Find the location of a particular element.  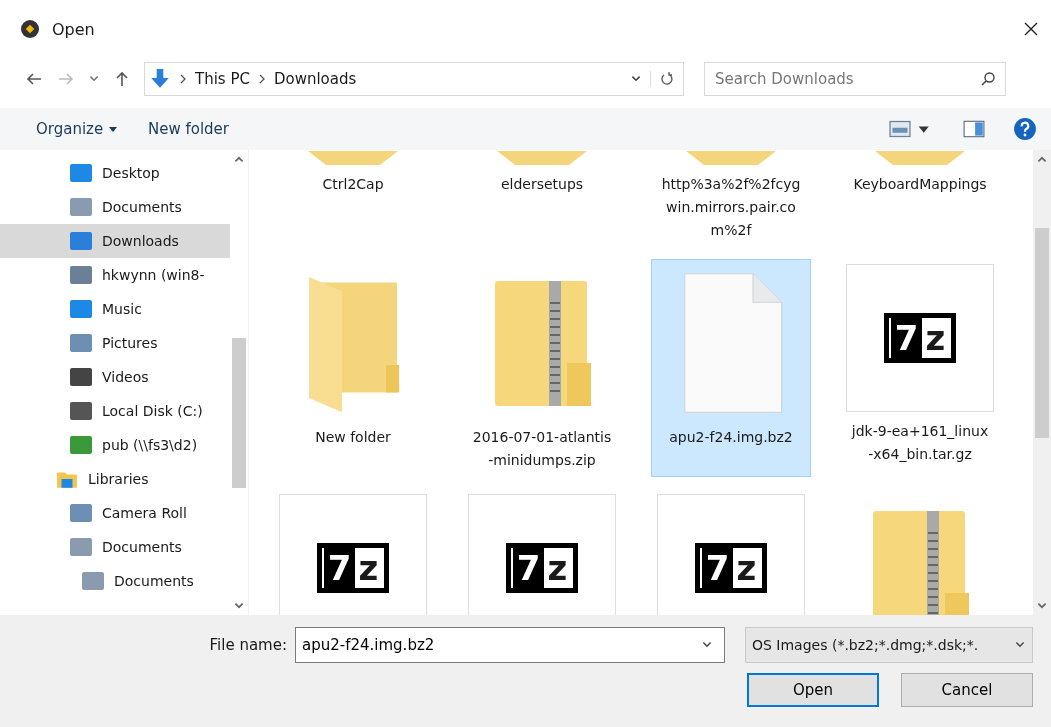

file-item: apu2-f24.img.bz2 is located at coordinates (731, 368).